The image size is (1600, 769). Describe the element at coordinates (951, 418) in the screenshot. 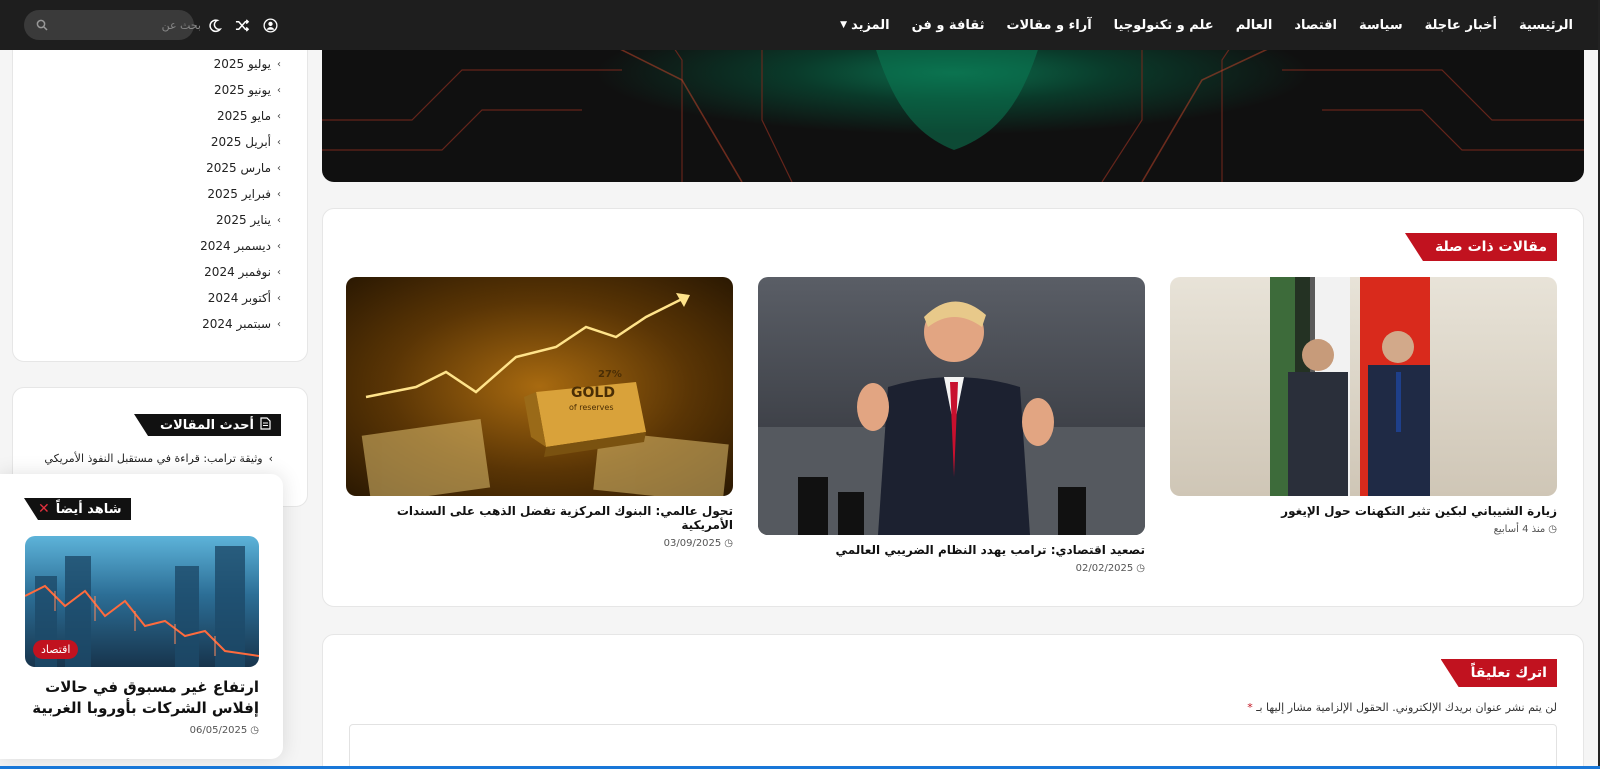

I see `speaker-photo` at that location.